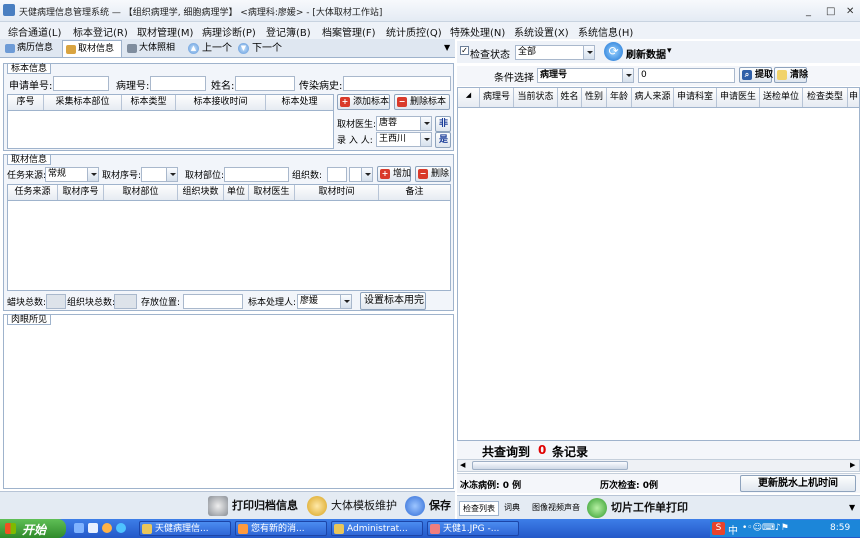  I want to click on column-header: 申请医生, so click(738, 97).